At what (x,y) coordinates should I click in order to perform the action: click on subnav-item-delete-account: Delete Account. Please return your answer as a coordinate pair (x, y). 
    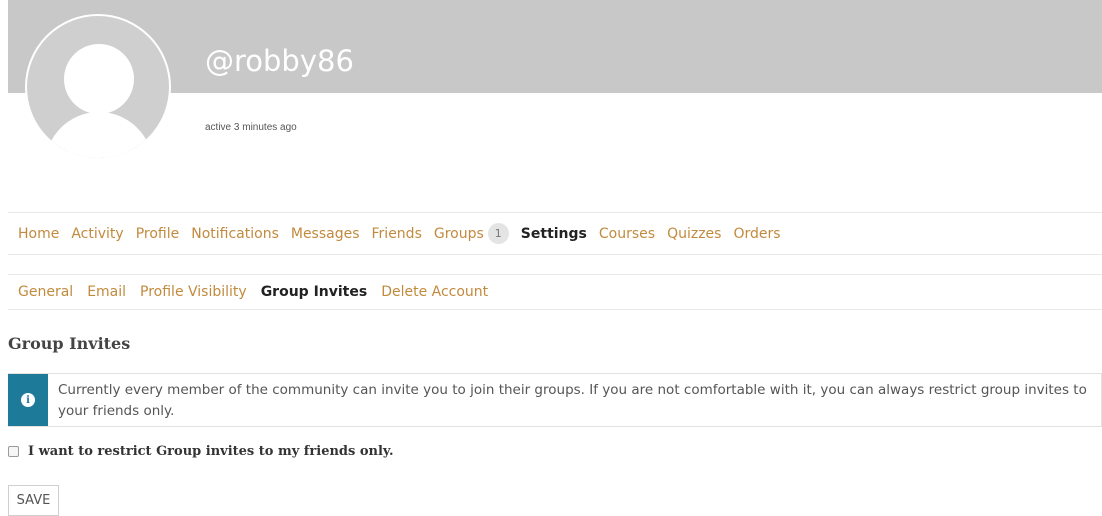
    Looking at the image, I should click on (434, 292).